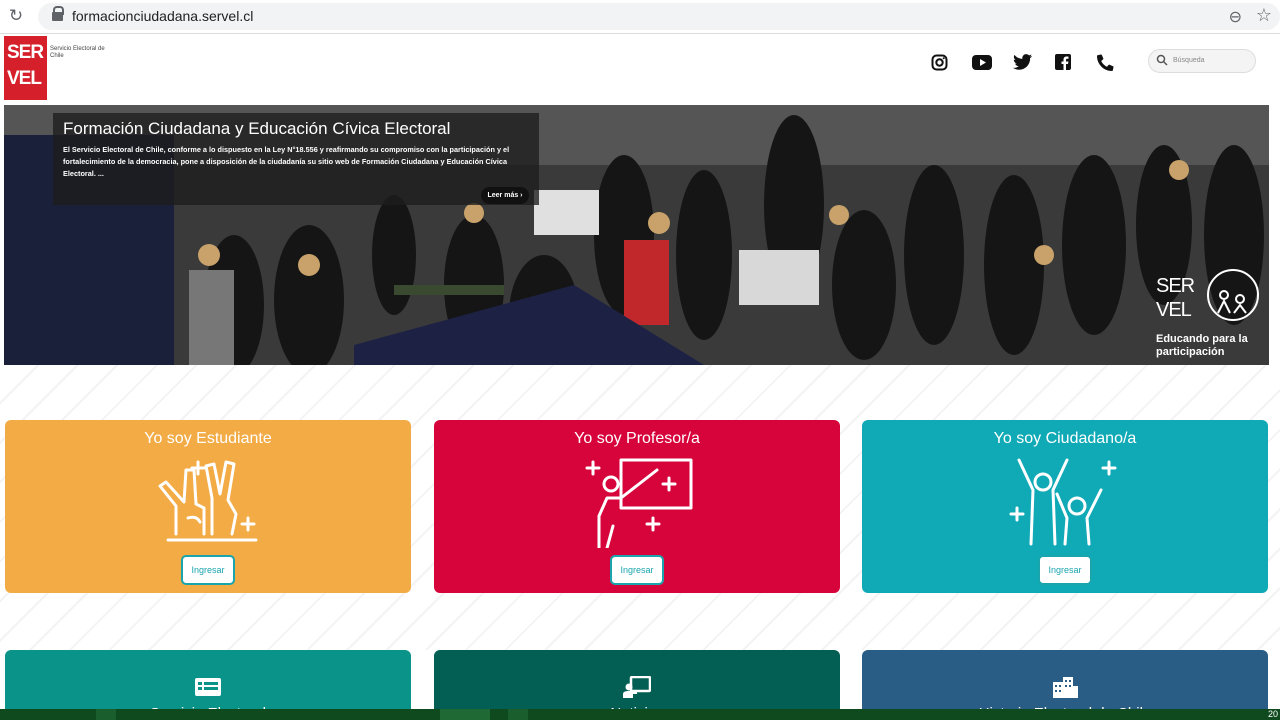 Image resolution: width=1280 pixels, height=720 pixels. Describe the element at coordinates (24, 78) in the screenshot. I see `logo-line2: VEL` at that location.